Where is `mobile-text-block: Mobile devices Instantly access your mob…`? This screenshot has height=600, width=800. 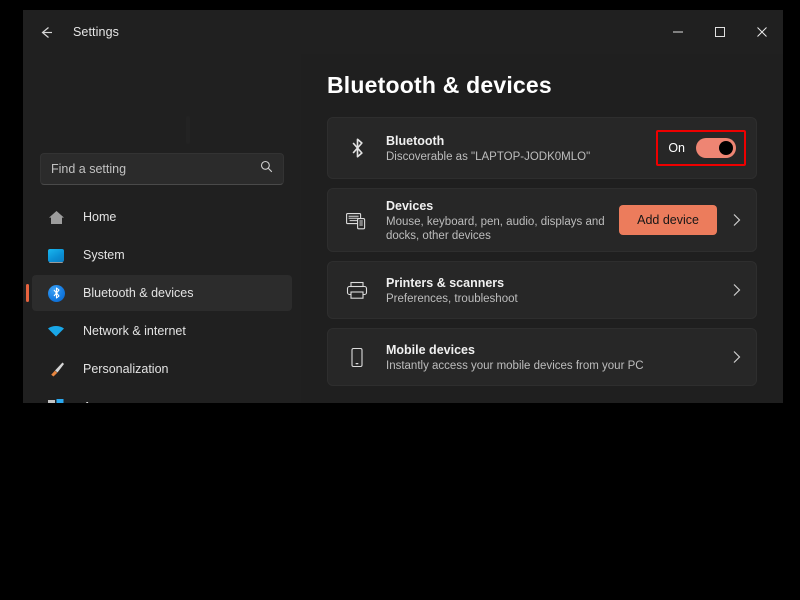
mobile-text-block: Mobile devices Instantly access your mob… is located at coordinates (558, 357).